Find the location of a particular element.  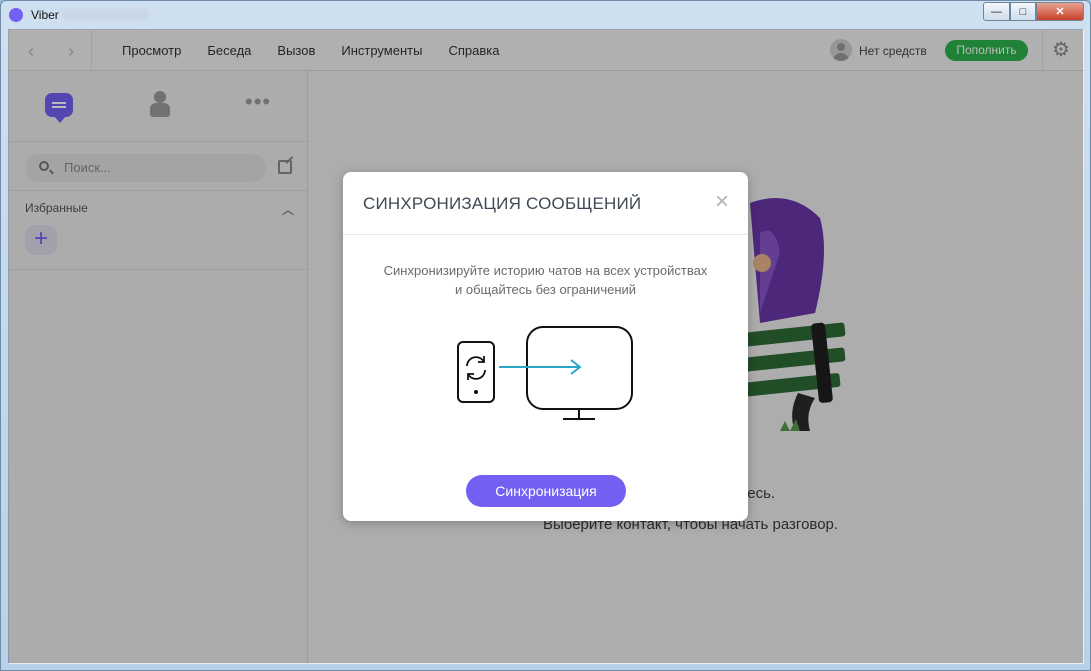

close-window-button: ✕ is located at coordinates (1060, 11).